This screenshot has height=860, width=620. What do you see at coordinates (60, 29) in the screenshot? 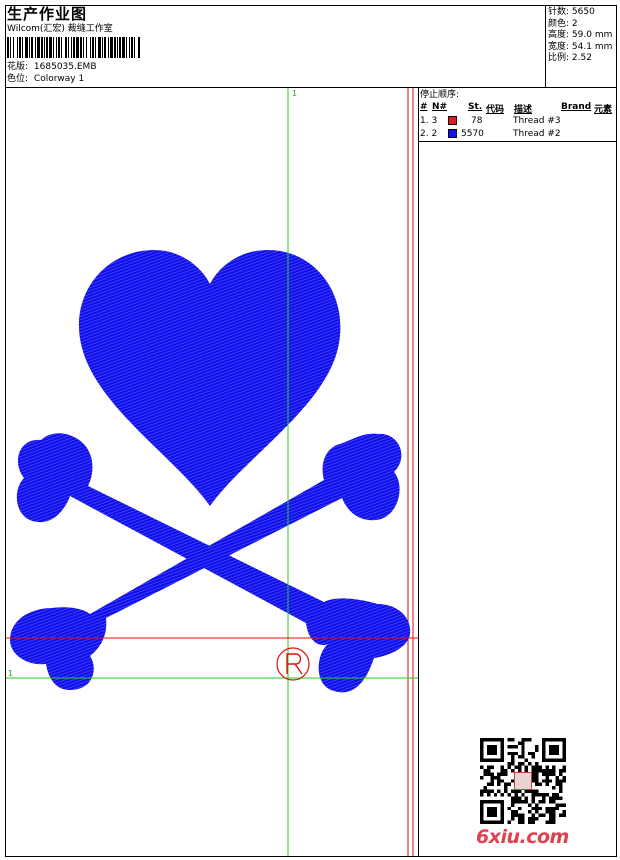
I see `company-name: Wilcom(汇宏) 裁缝工作室` at bounding box center [60, 29].